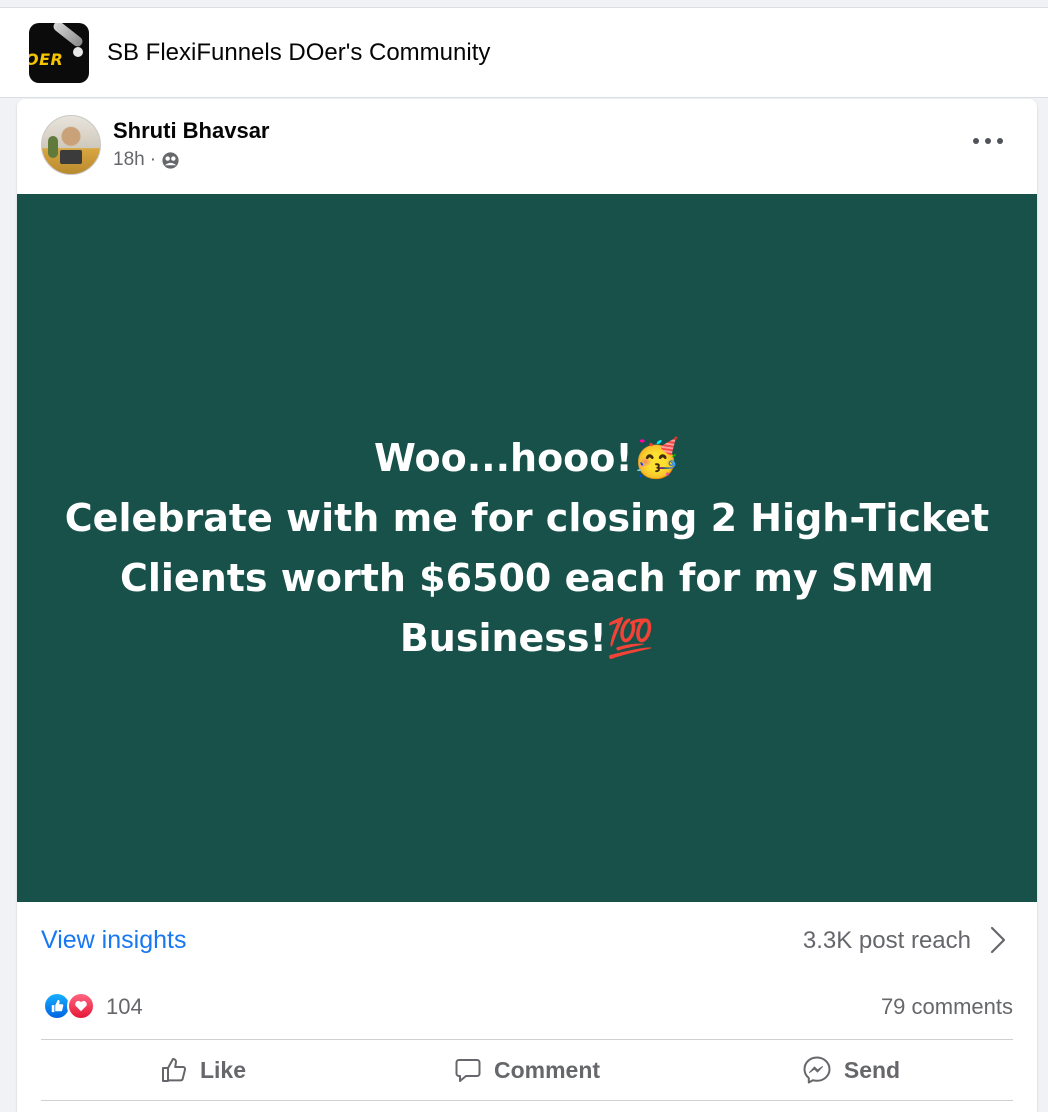  I want to click on send-label: Send, so click(872, 1069).